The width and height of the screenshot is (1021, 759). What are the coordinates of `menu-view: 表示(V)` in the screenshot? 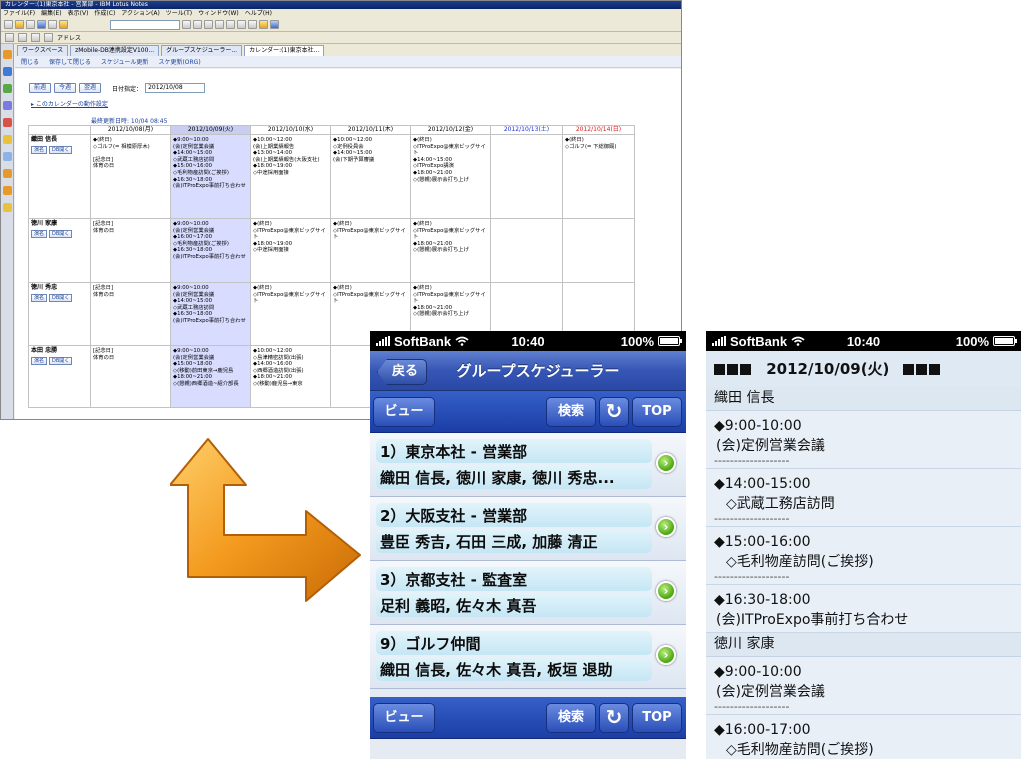 It's located at (78, 13).